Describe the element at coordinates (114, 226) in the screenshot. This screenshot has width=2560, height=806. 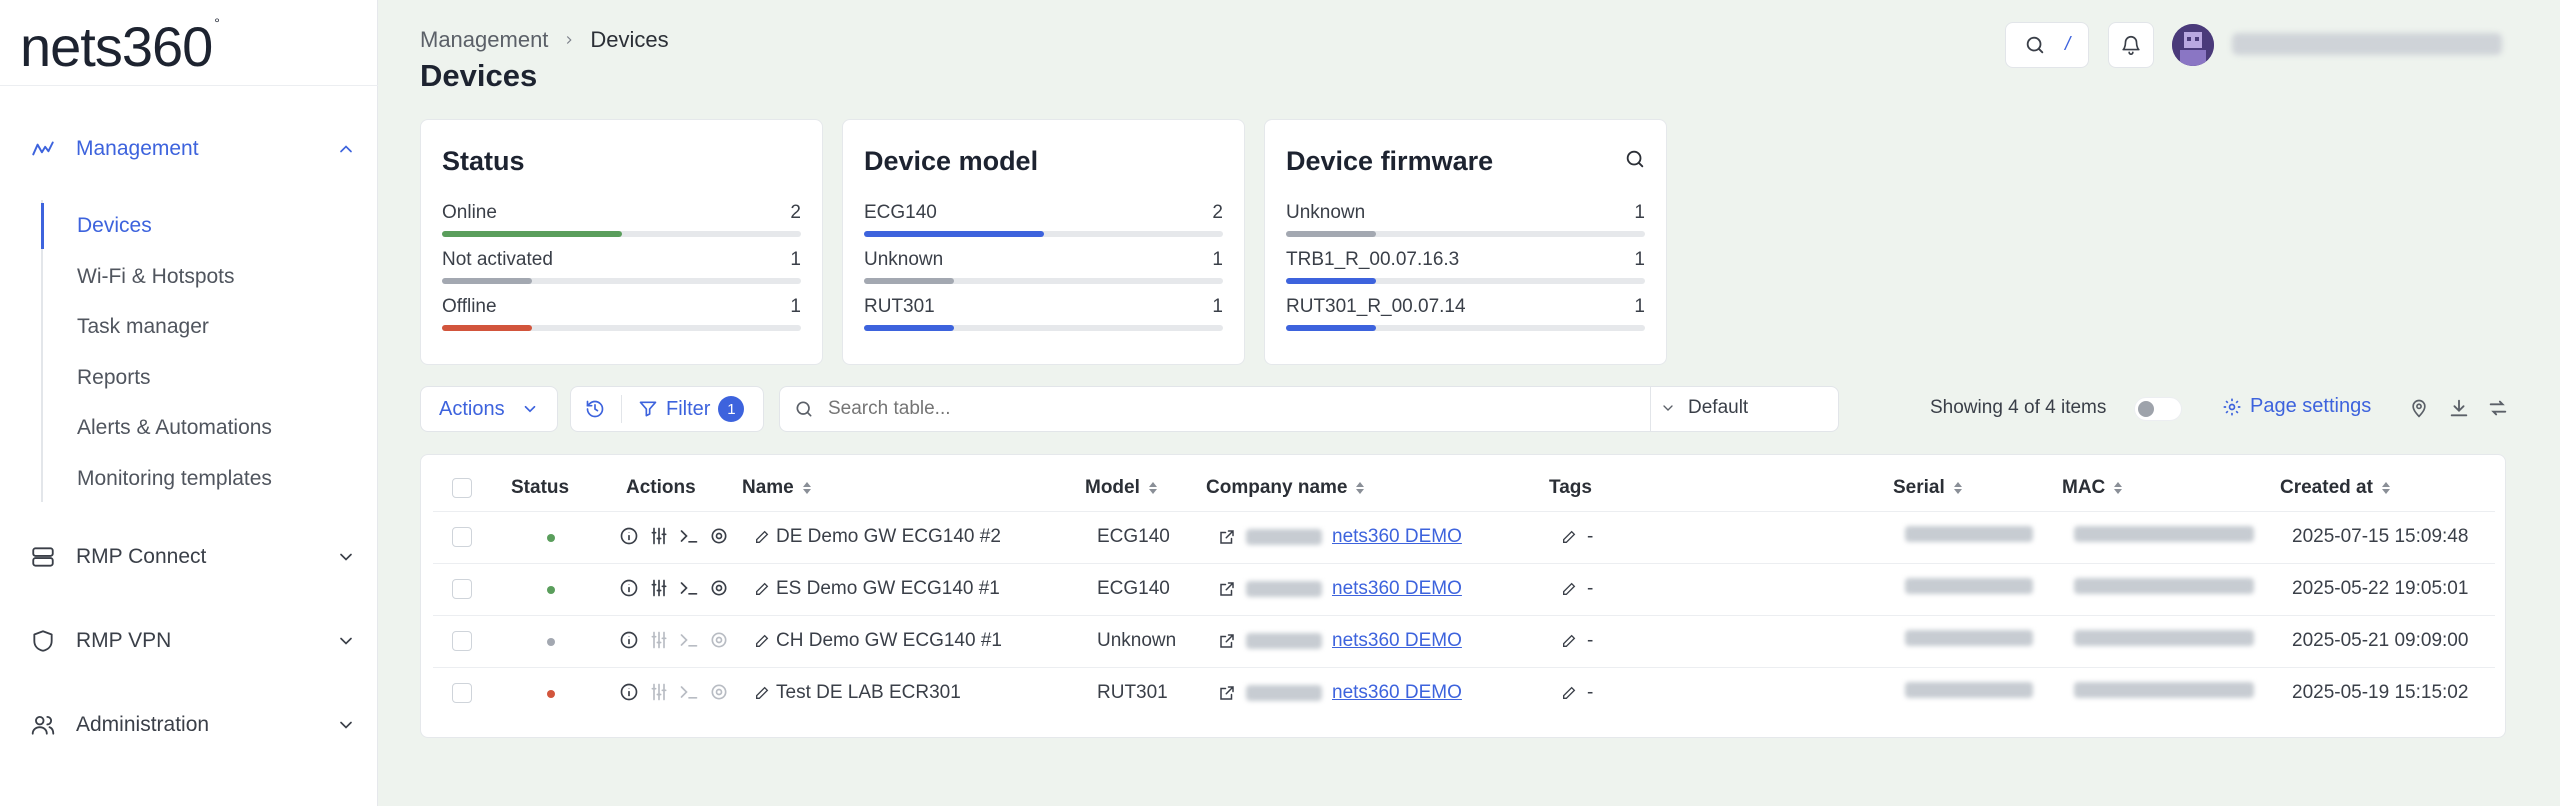
I see `sidebar-item-devices: Devices` at that location.